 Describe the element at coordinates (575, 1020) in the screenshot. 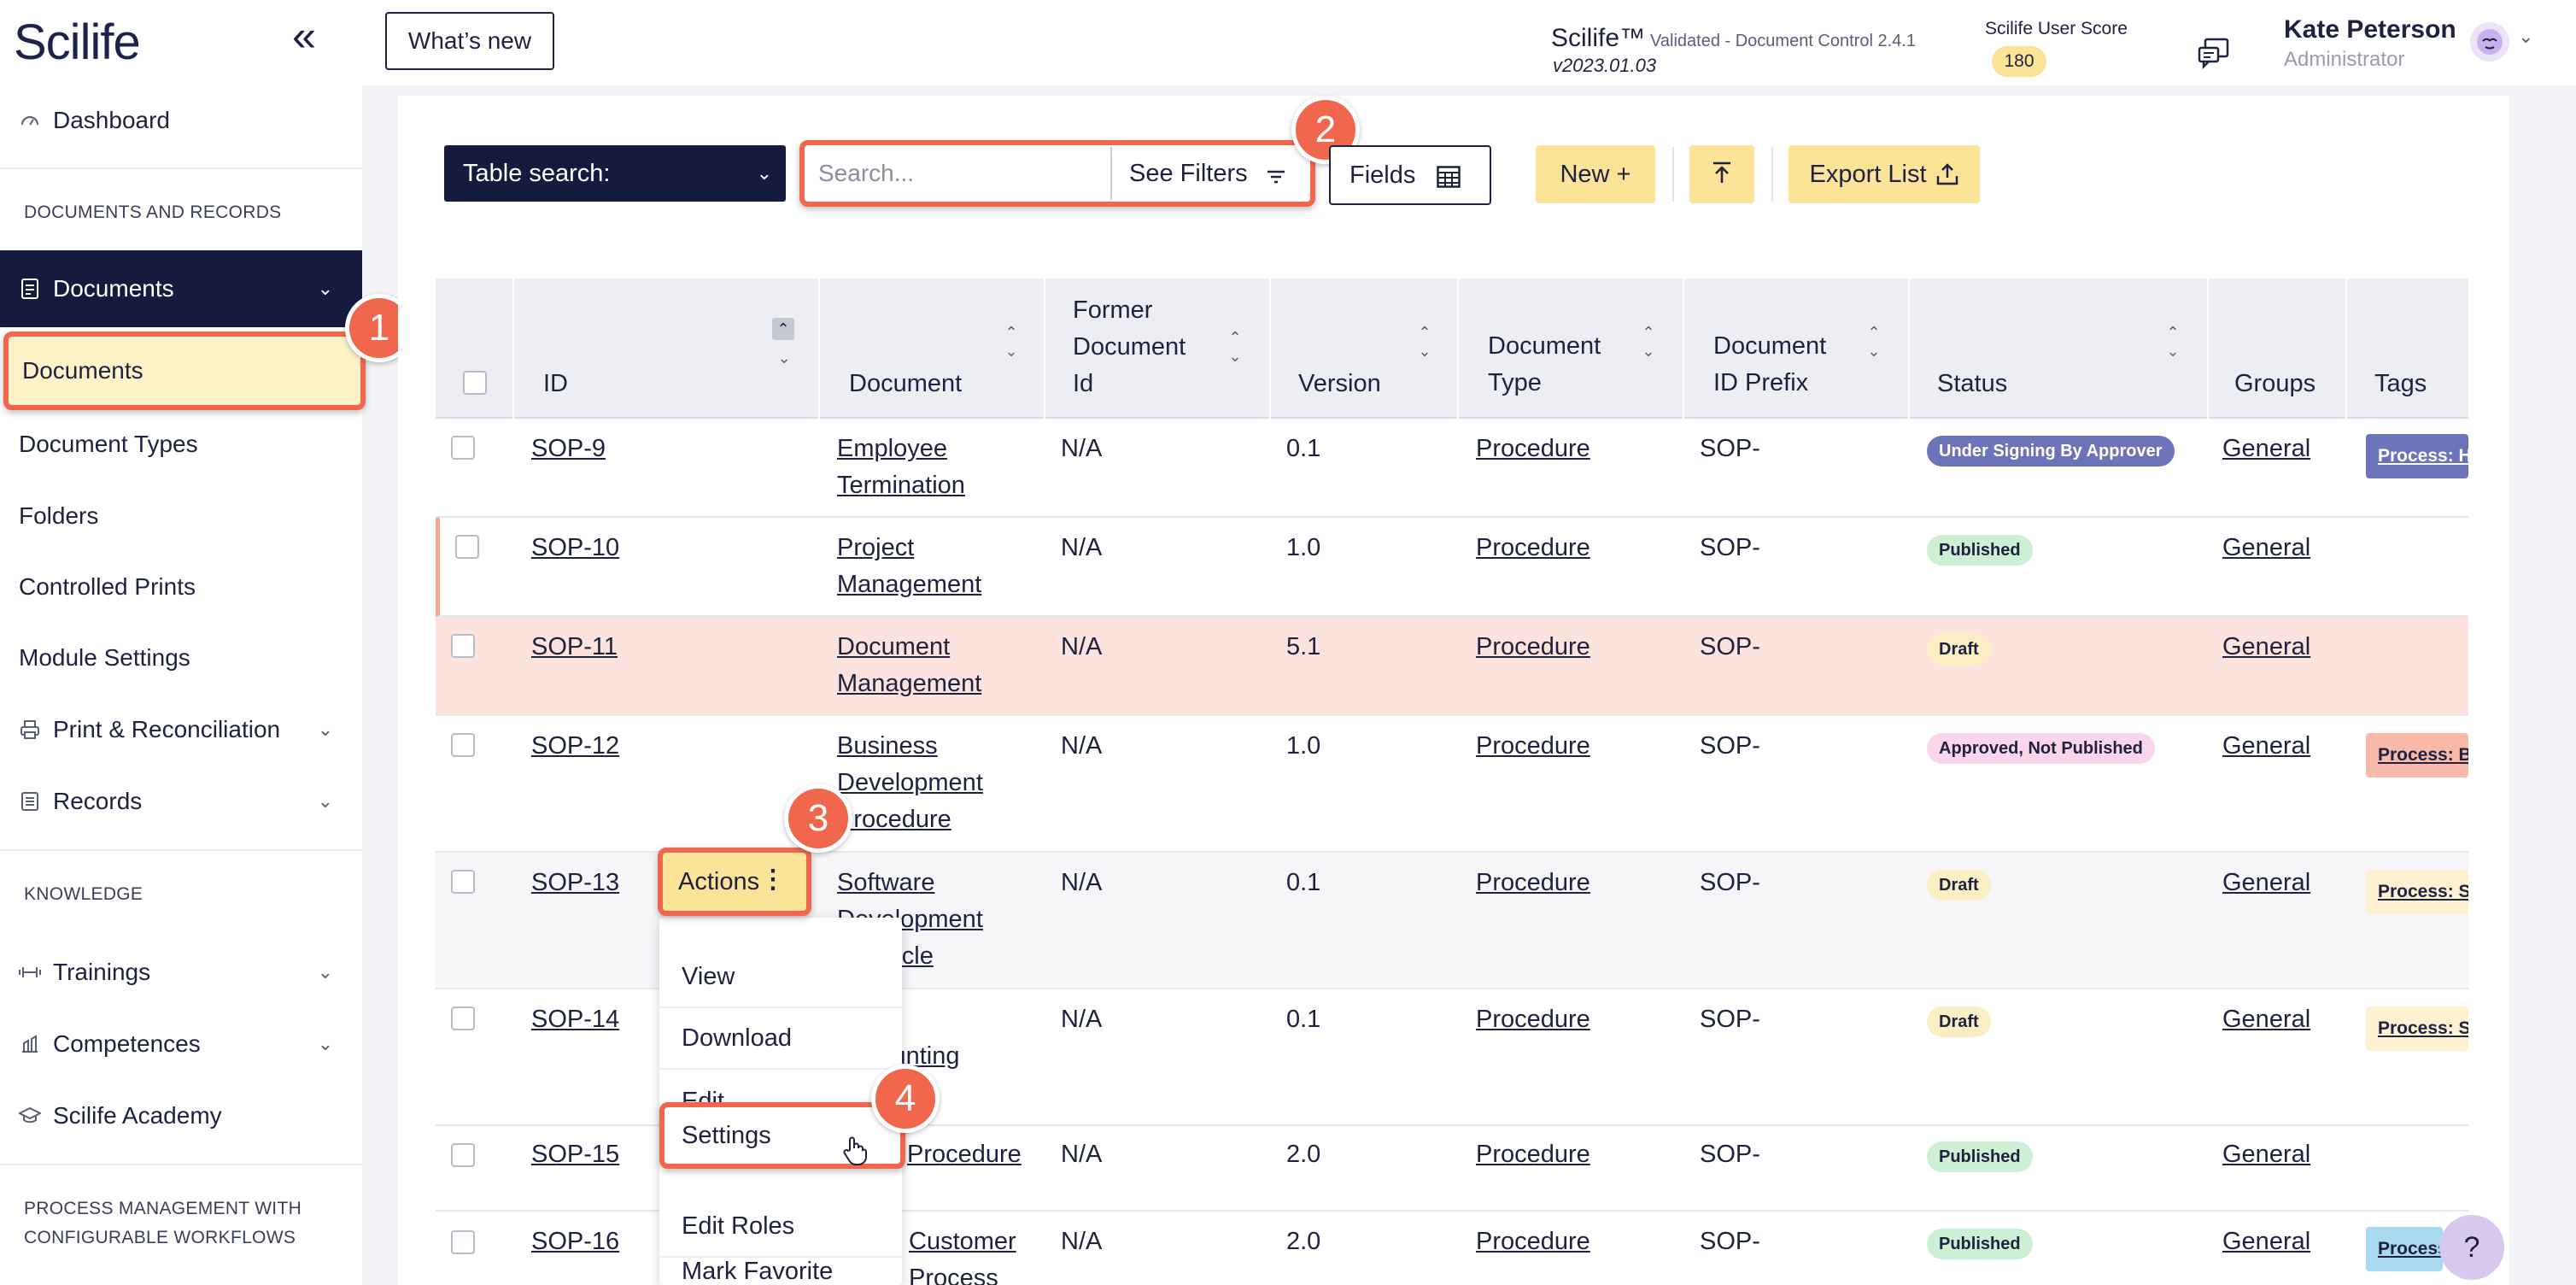

I see `document-id-link: SOP-14` at that location.